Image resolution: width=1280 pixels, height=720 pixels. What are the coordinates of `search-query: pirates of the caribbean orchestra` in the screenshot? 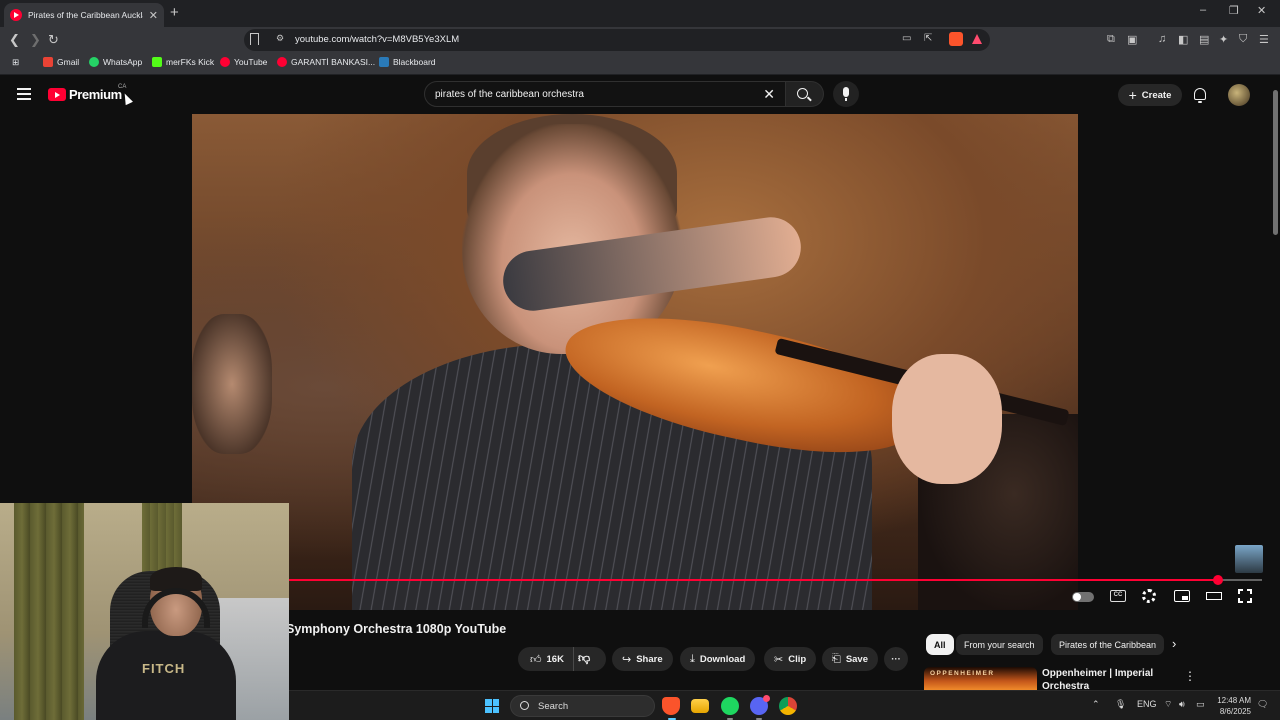 It's located at (509, 94).